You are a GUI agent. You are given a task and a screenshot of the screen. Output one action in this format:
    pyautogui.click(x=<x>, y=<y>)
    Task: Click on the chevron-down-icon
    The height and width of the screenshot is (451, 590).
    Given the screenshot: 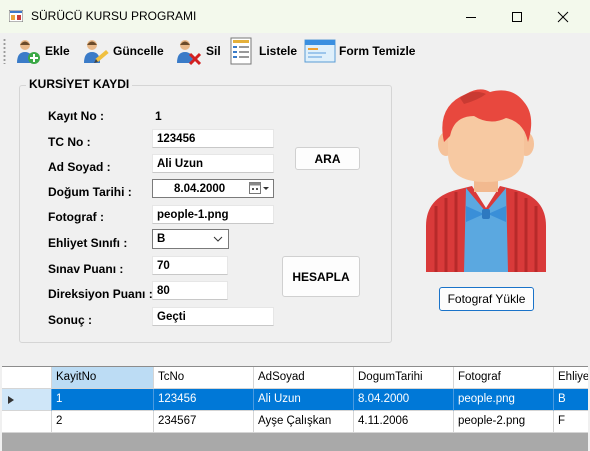 What is the action you would take?
    pyautogui.click(x=218, y=239)
    